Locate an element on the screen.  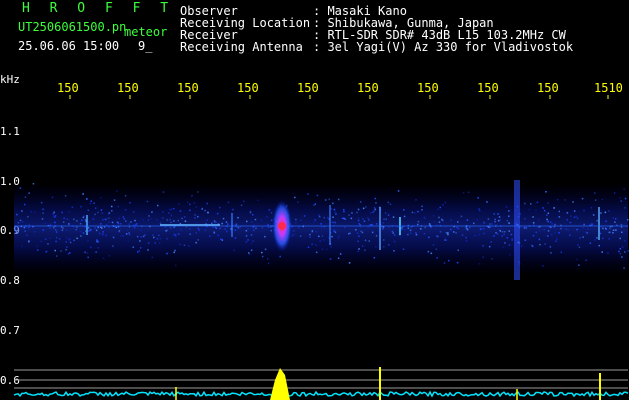
freq-tick-marks is located at coordinates (339, 97).